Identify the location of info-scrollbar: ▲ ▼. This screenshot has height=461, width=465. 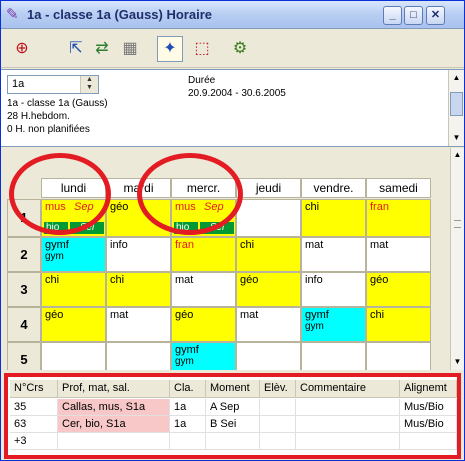
(456, 108).